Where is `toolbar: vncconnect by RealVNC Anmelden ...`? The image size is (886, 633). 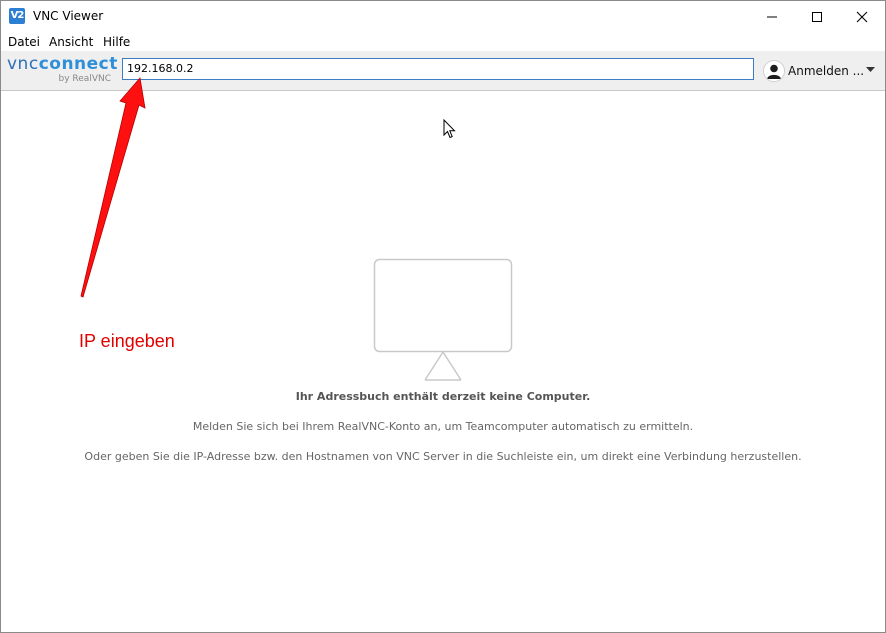
toolbar: vncconnect by RealVNC Anmelden ... is located at coordinates (443, 71).